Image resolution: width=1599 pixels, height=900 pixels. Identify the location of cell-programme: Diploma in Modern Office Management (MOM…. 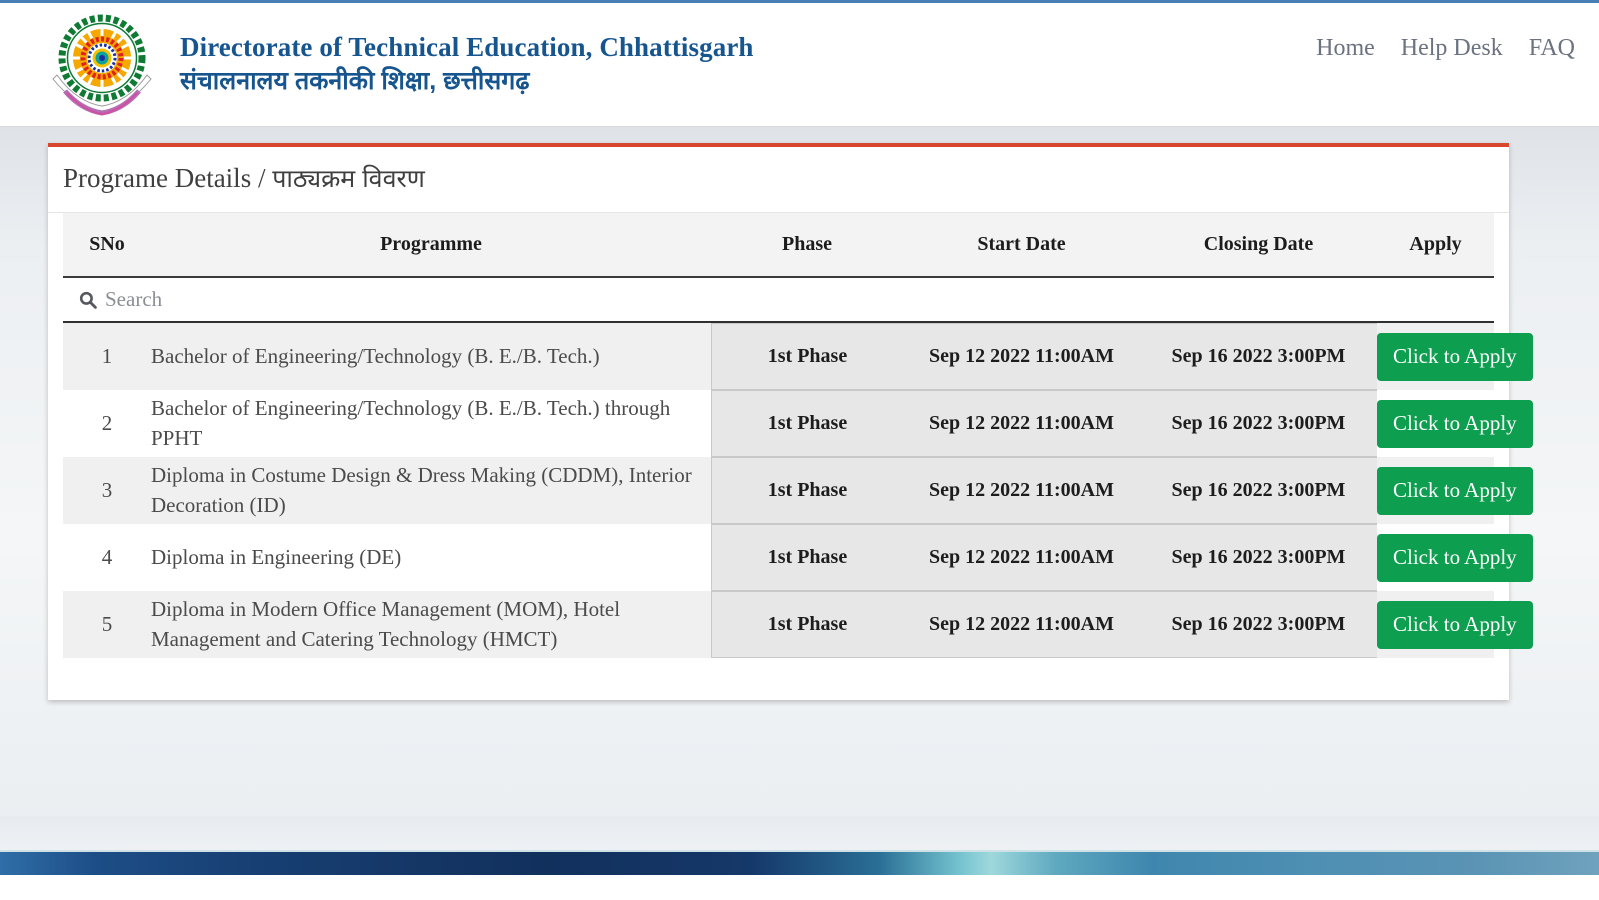
(431, 625).